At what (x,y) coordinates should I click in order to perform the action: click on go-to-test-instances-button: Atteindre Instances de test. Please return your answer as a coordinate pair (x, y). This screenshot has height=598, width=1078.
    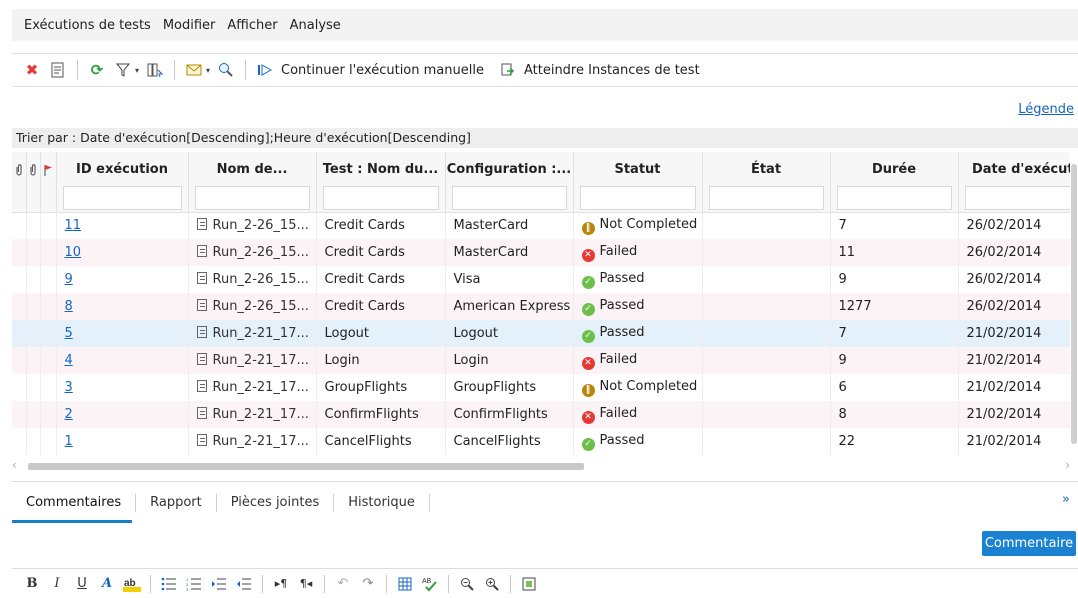
    Looking at the image, I should click on (612, 70).